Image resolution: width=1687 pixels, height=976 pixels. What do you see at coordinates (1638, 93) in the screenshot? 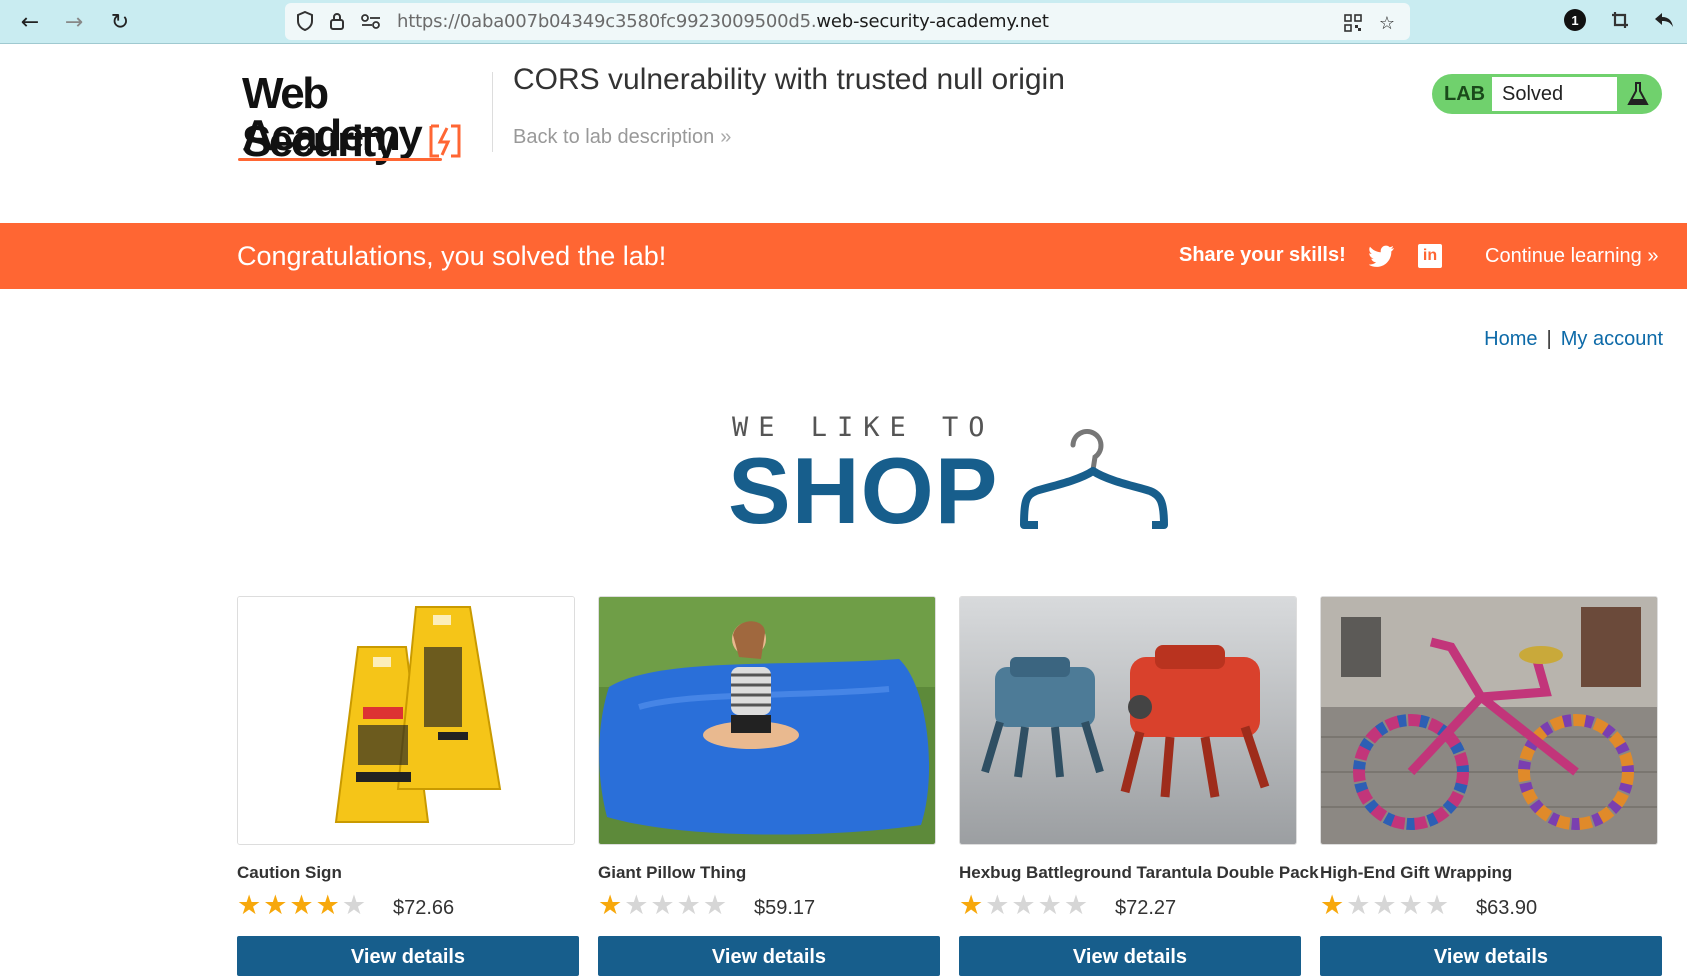
I see `flask-icon` at bounding box center [1638, 93].